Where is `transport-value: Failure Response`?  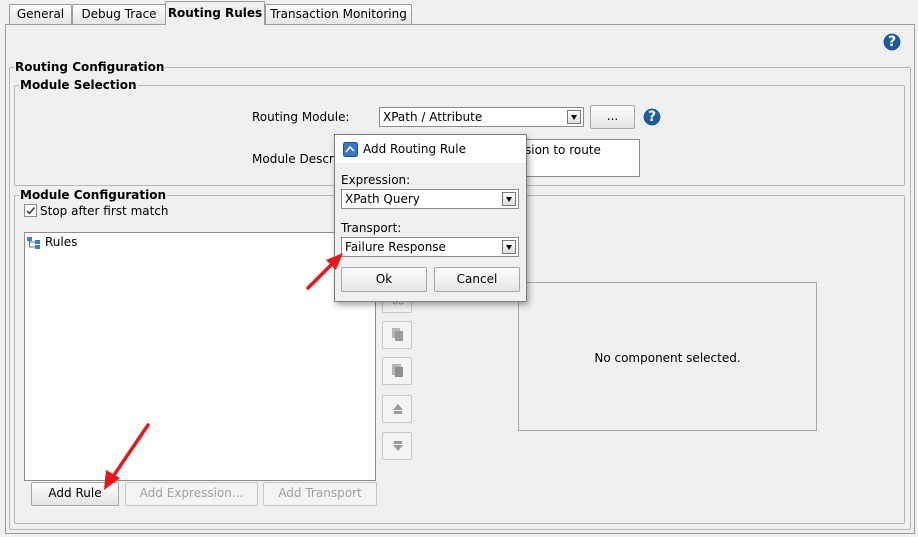 transport-value: Failure Response is located at coordinates (395, 247).